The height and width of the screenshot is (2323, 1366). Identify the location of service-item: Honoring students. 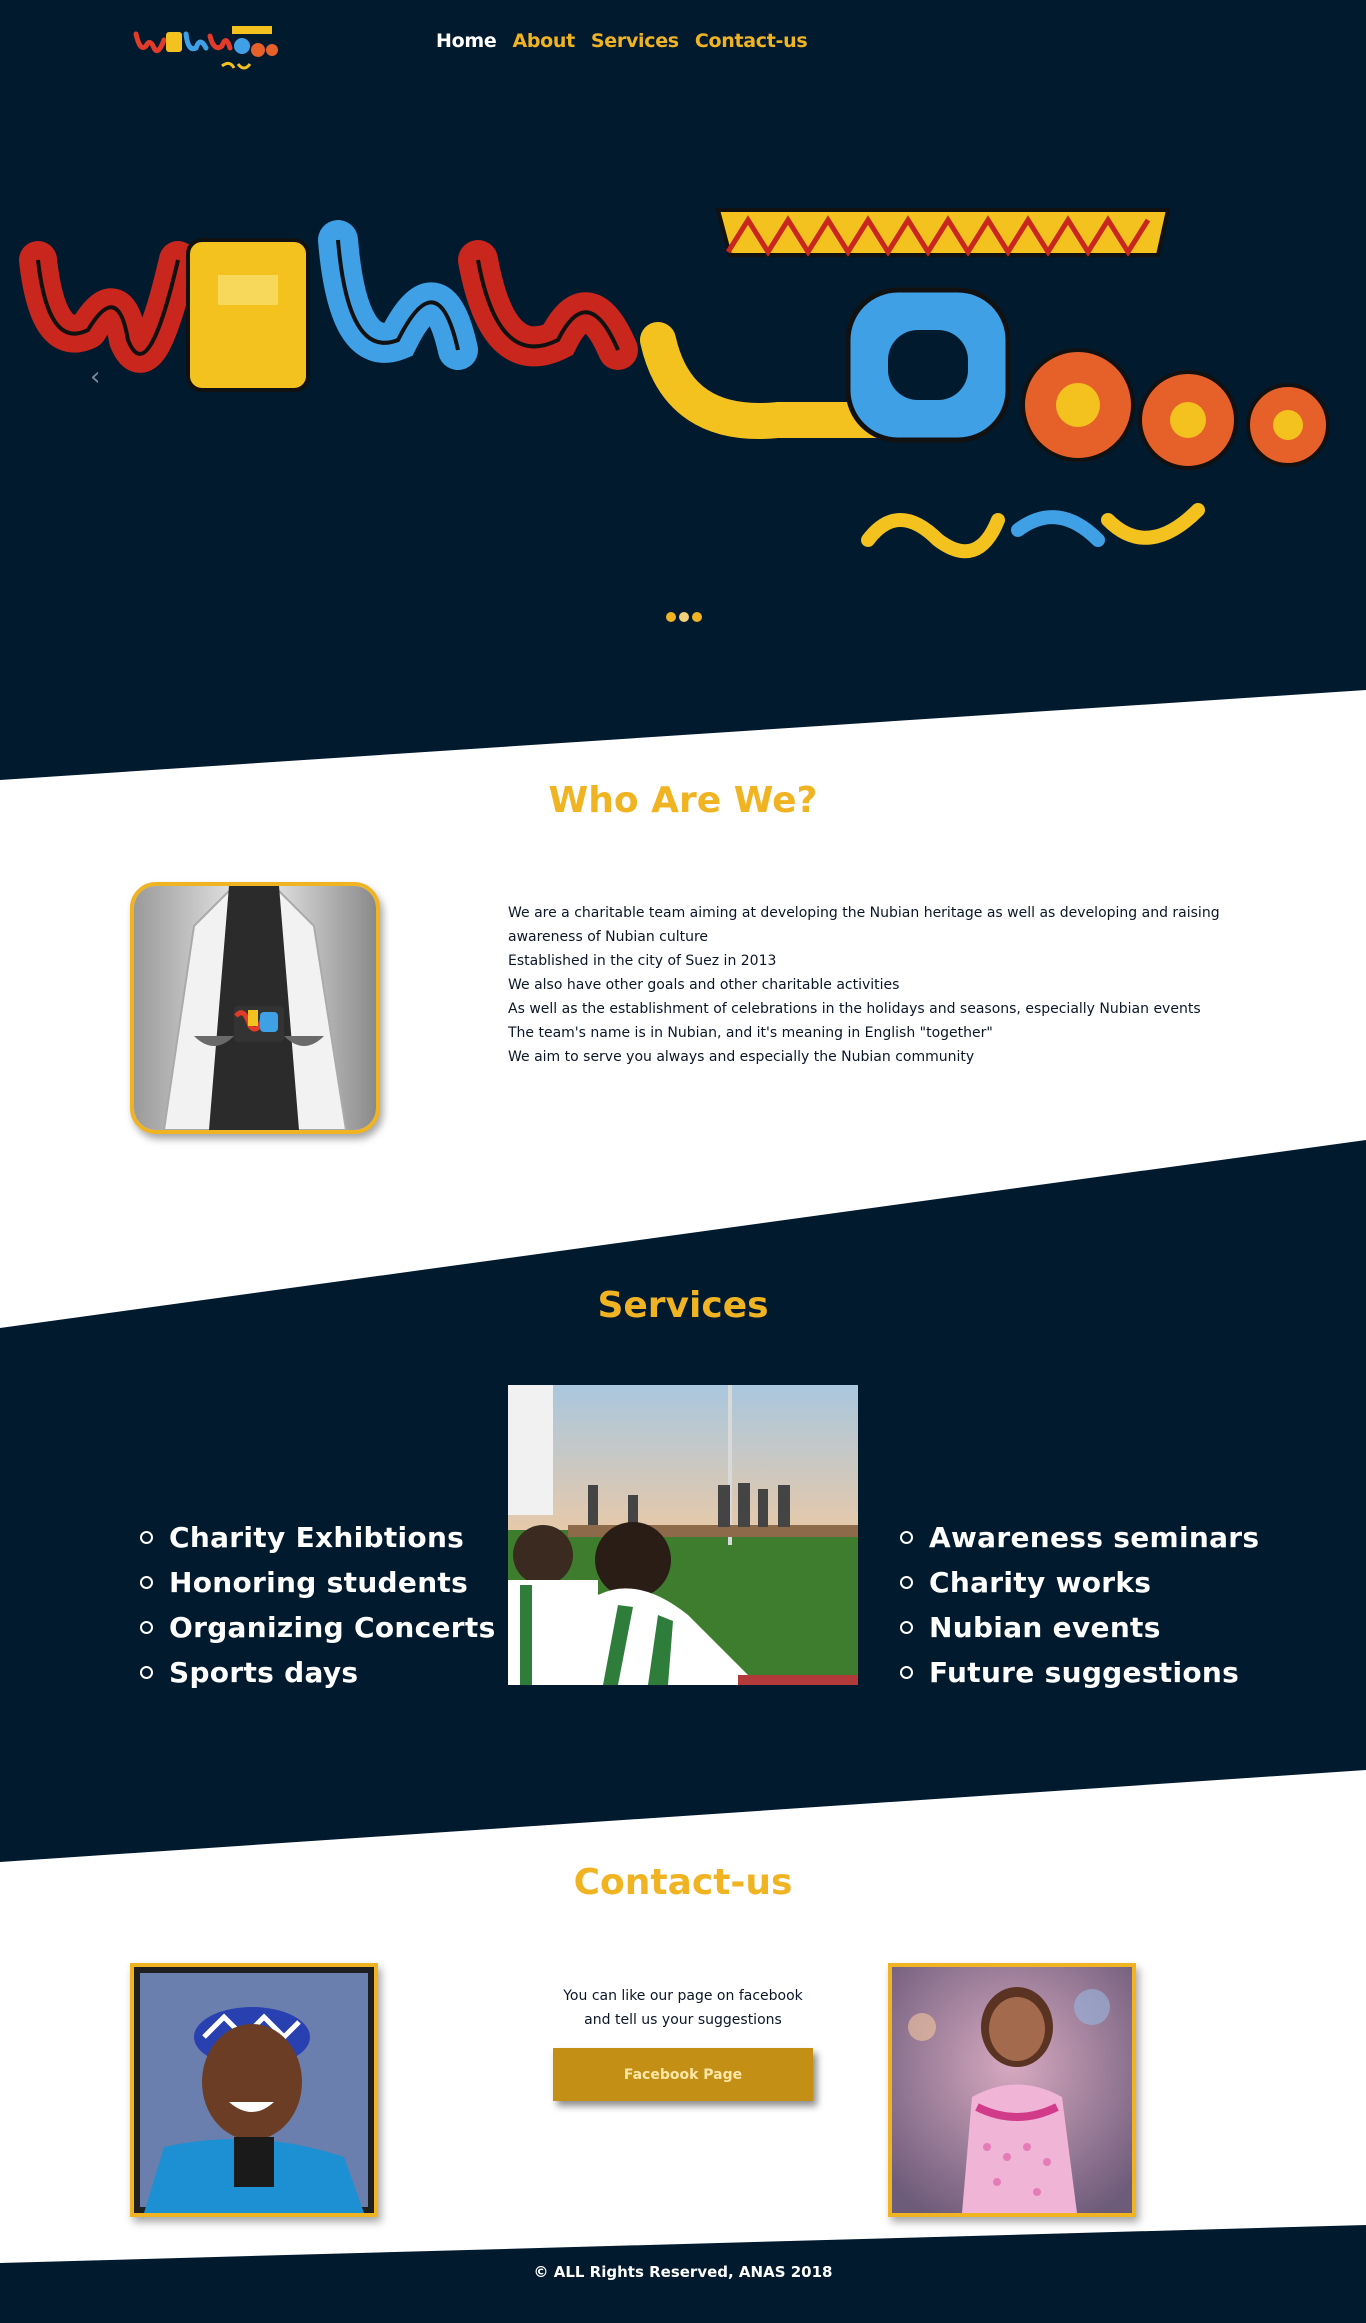
(318, 1582).